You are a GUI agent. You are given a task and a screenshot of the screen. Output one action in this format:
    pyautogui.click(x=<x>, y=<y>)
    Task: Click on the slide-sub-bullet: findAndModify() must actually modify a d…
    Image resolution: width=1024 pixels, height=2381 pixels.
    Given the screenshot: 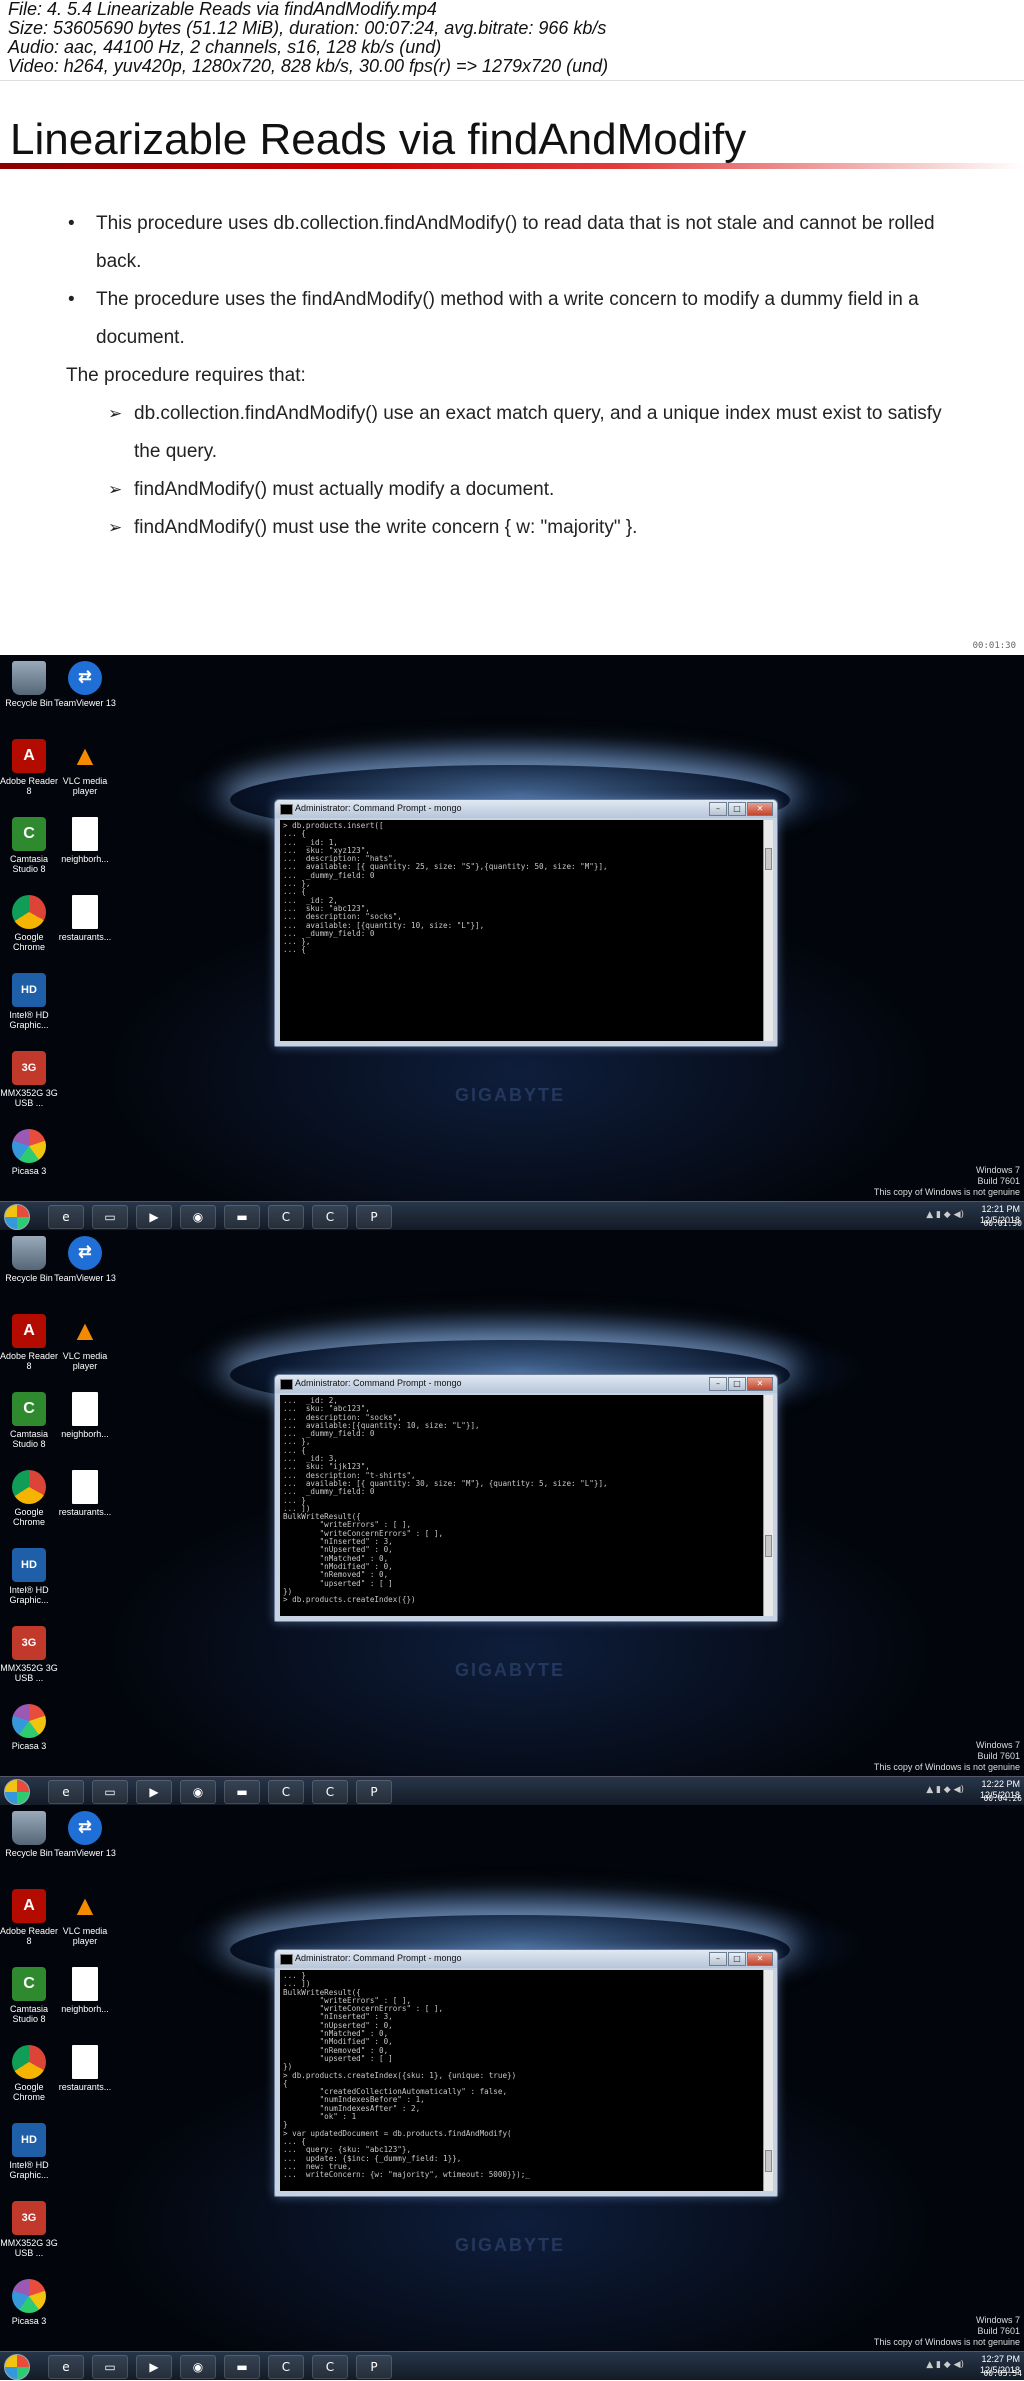 What is the action you would take?
    pyautogui.click(x=516, y=490)
    